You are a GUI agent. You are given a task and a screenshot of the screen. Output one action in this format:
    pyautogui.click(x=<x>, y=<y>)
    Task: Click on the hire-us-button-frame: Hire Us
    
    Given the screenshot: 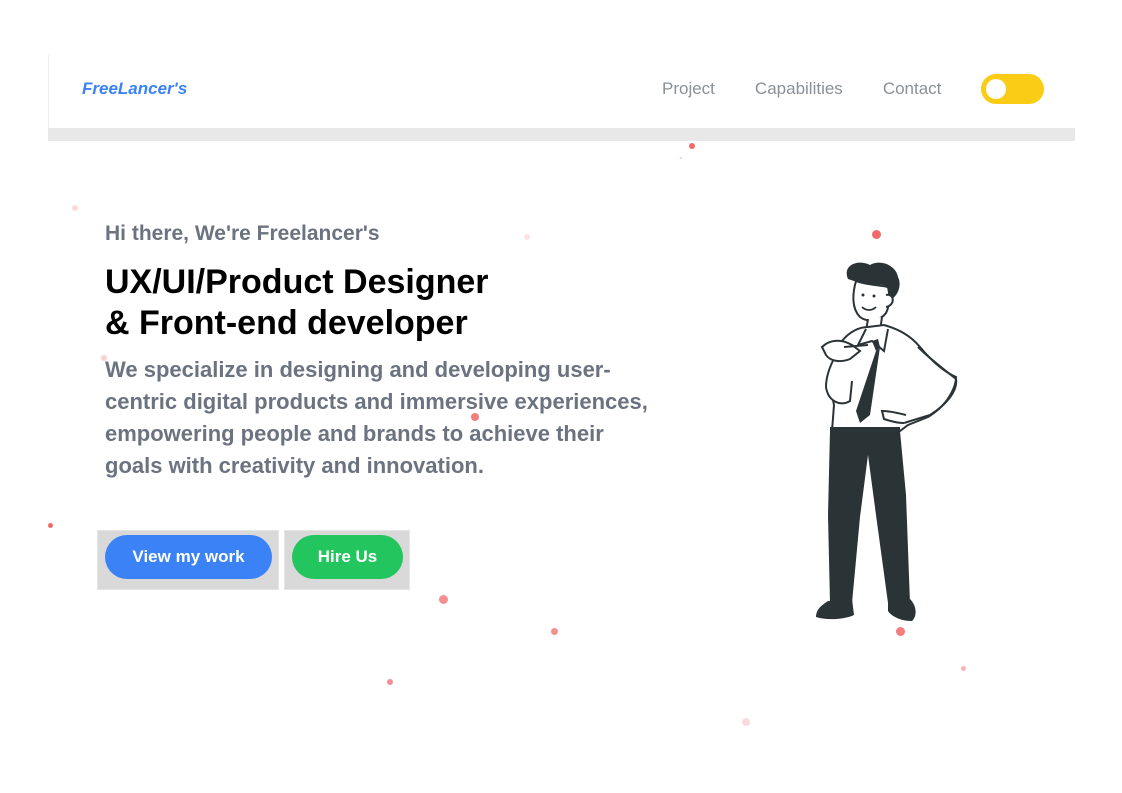 What is the action you would take?
    pyautogui.click(x=347, y=560)
    